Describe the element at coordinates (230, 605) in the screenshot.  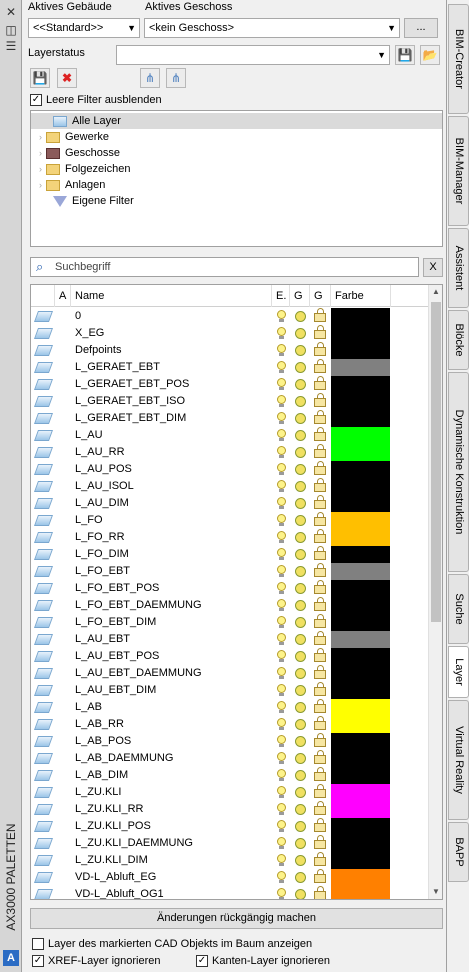
I see `table-row: L_FO_EBT_DAEMMUNG` at that location.